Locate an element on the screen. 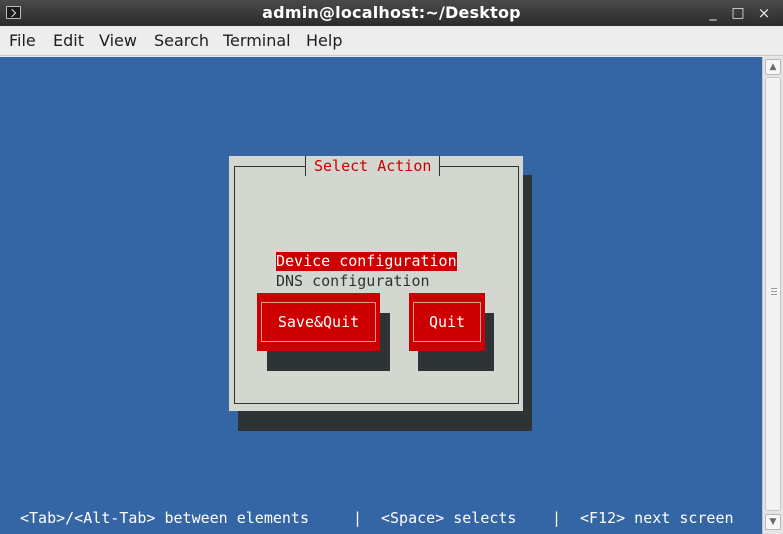 The image size is (783, 534). quit-button-label: Quit is located at coordinates (447, 322).